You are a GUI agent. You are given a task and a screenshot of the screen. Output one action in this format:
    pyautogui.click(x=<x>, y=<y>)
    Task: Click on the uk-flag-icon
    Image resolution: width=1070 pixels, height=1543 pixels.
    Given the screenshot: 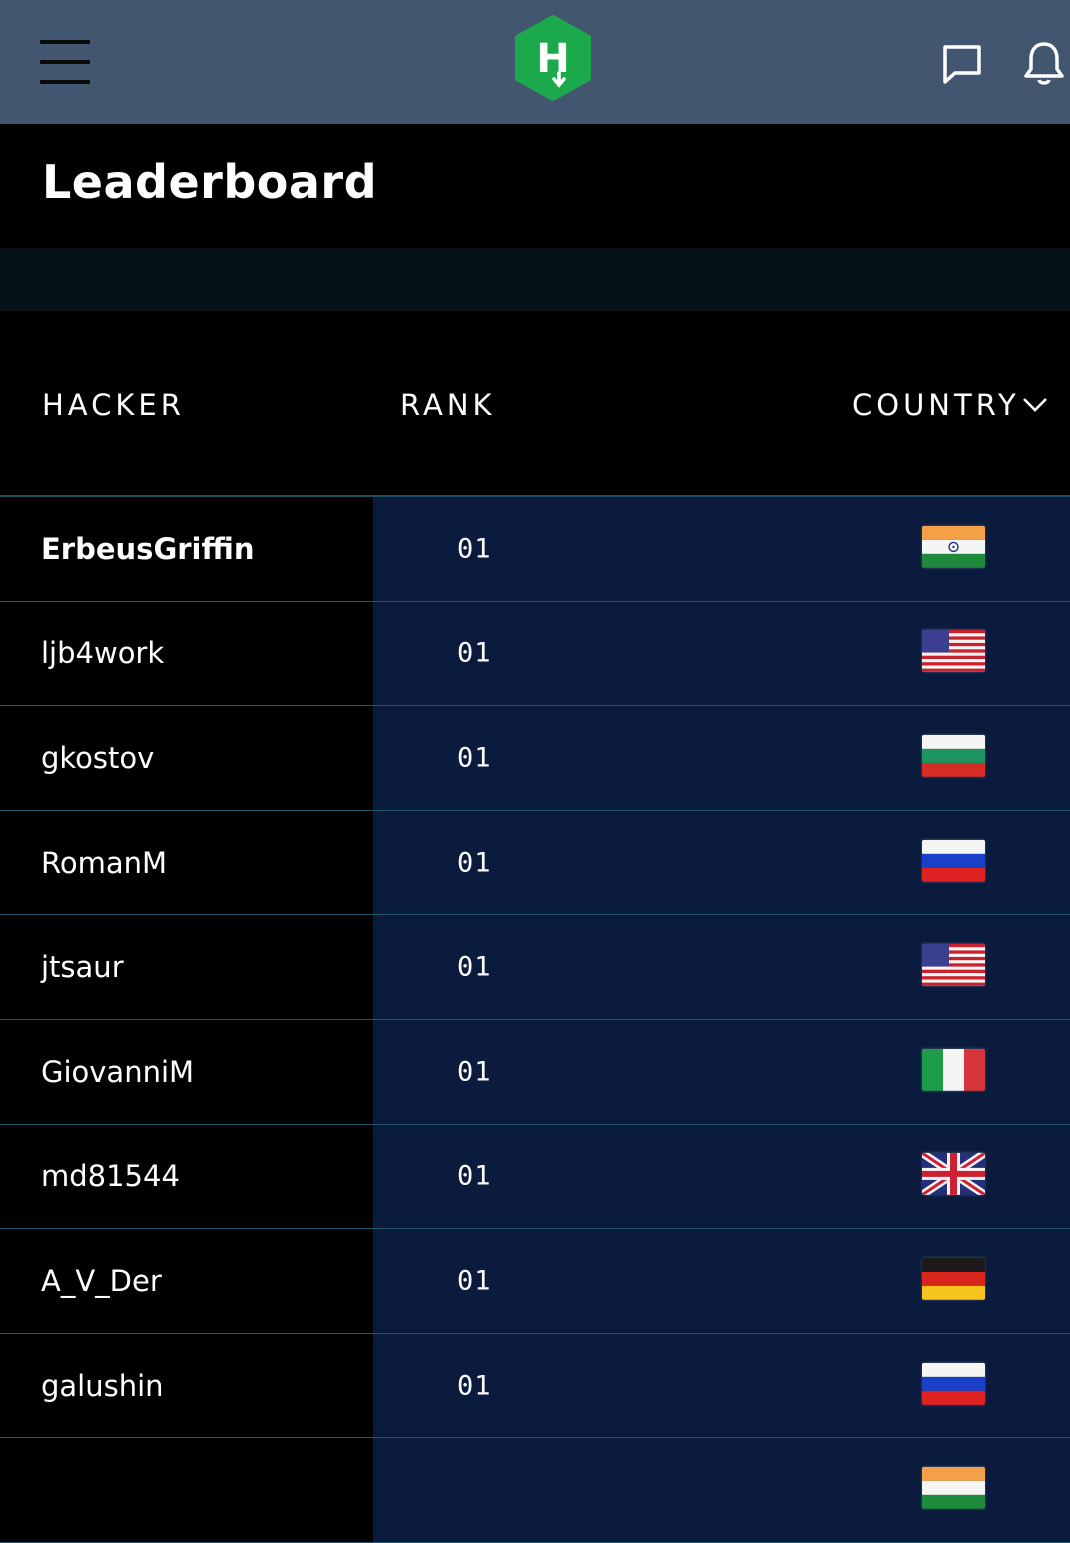 What is the action you would take?
    pyautogui.click(x=953, y=1174)
    